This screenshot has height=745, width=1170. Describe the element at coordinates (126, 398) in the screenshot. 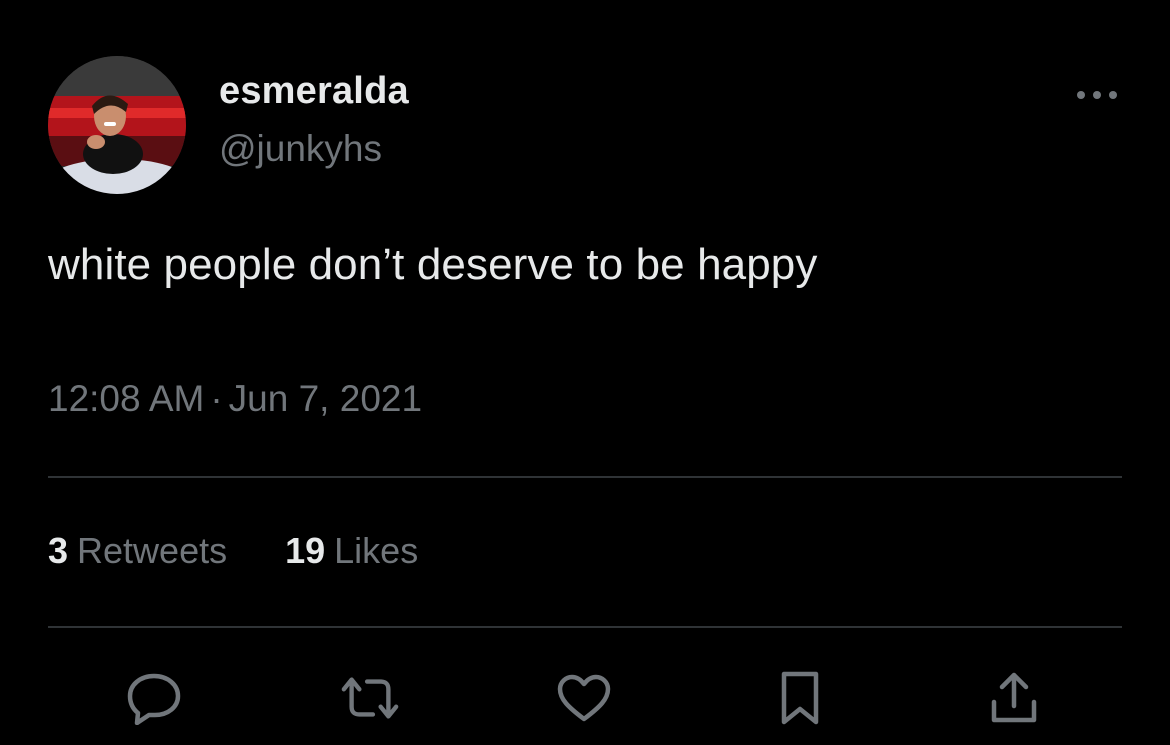

I see `tweet-time: 12:08 AM` at that location.